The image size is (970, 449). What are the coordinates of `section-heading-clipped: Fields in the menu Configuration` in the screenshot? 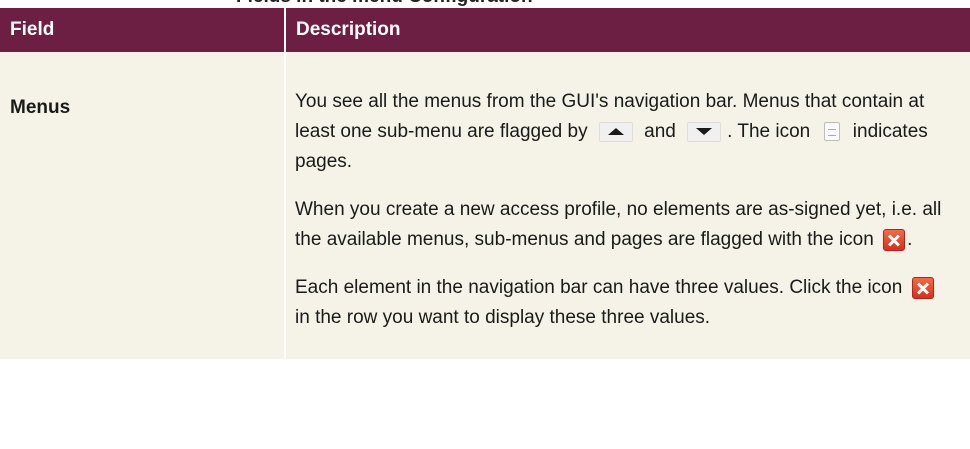 It's located at (485, 4).